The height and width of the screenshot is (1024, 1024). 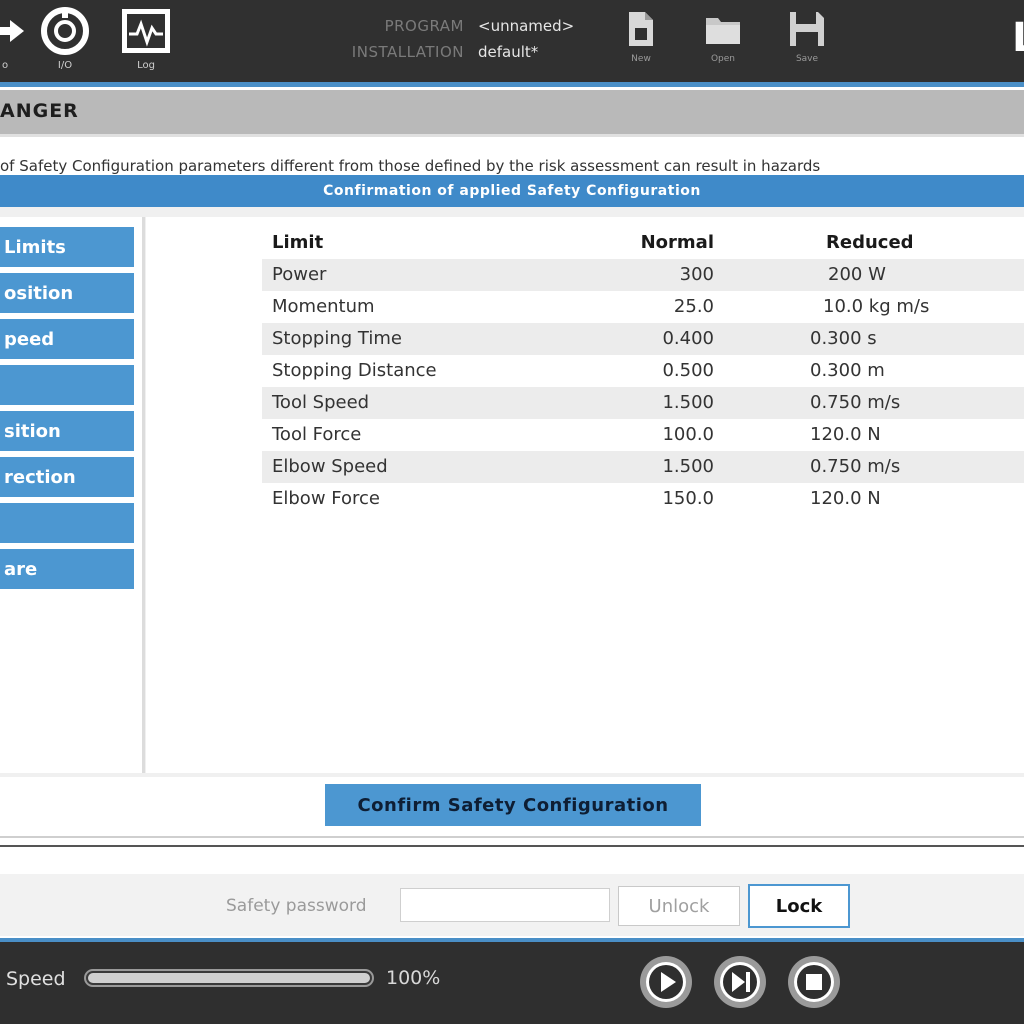 What do you see at coordinates (5, 65) in the screenshot?
I see `move-button-label: o` at bounding box center [5, 65].